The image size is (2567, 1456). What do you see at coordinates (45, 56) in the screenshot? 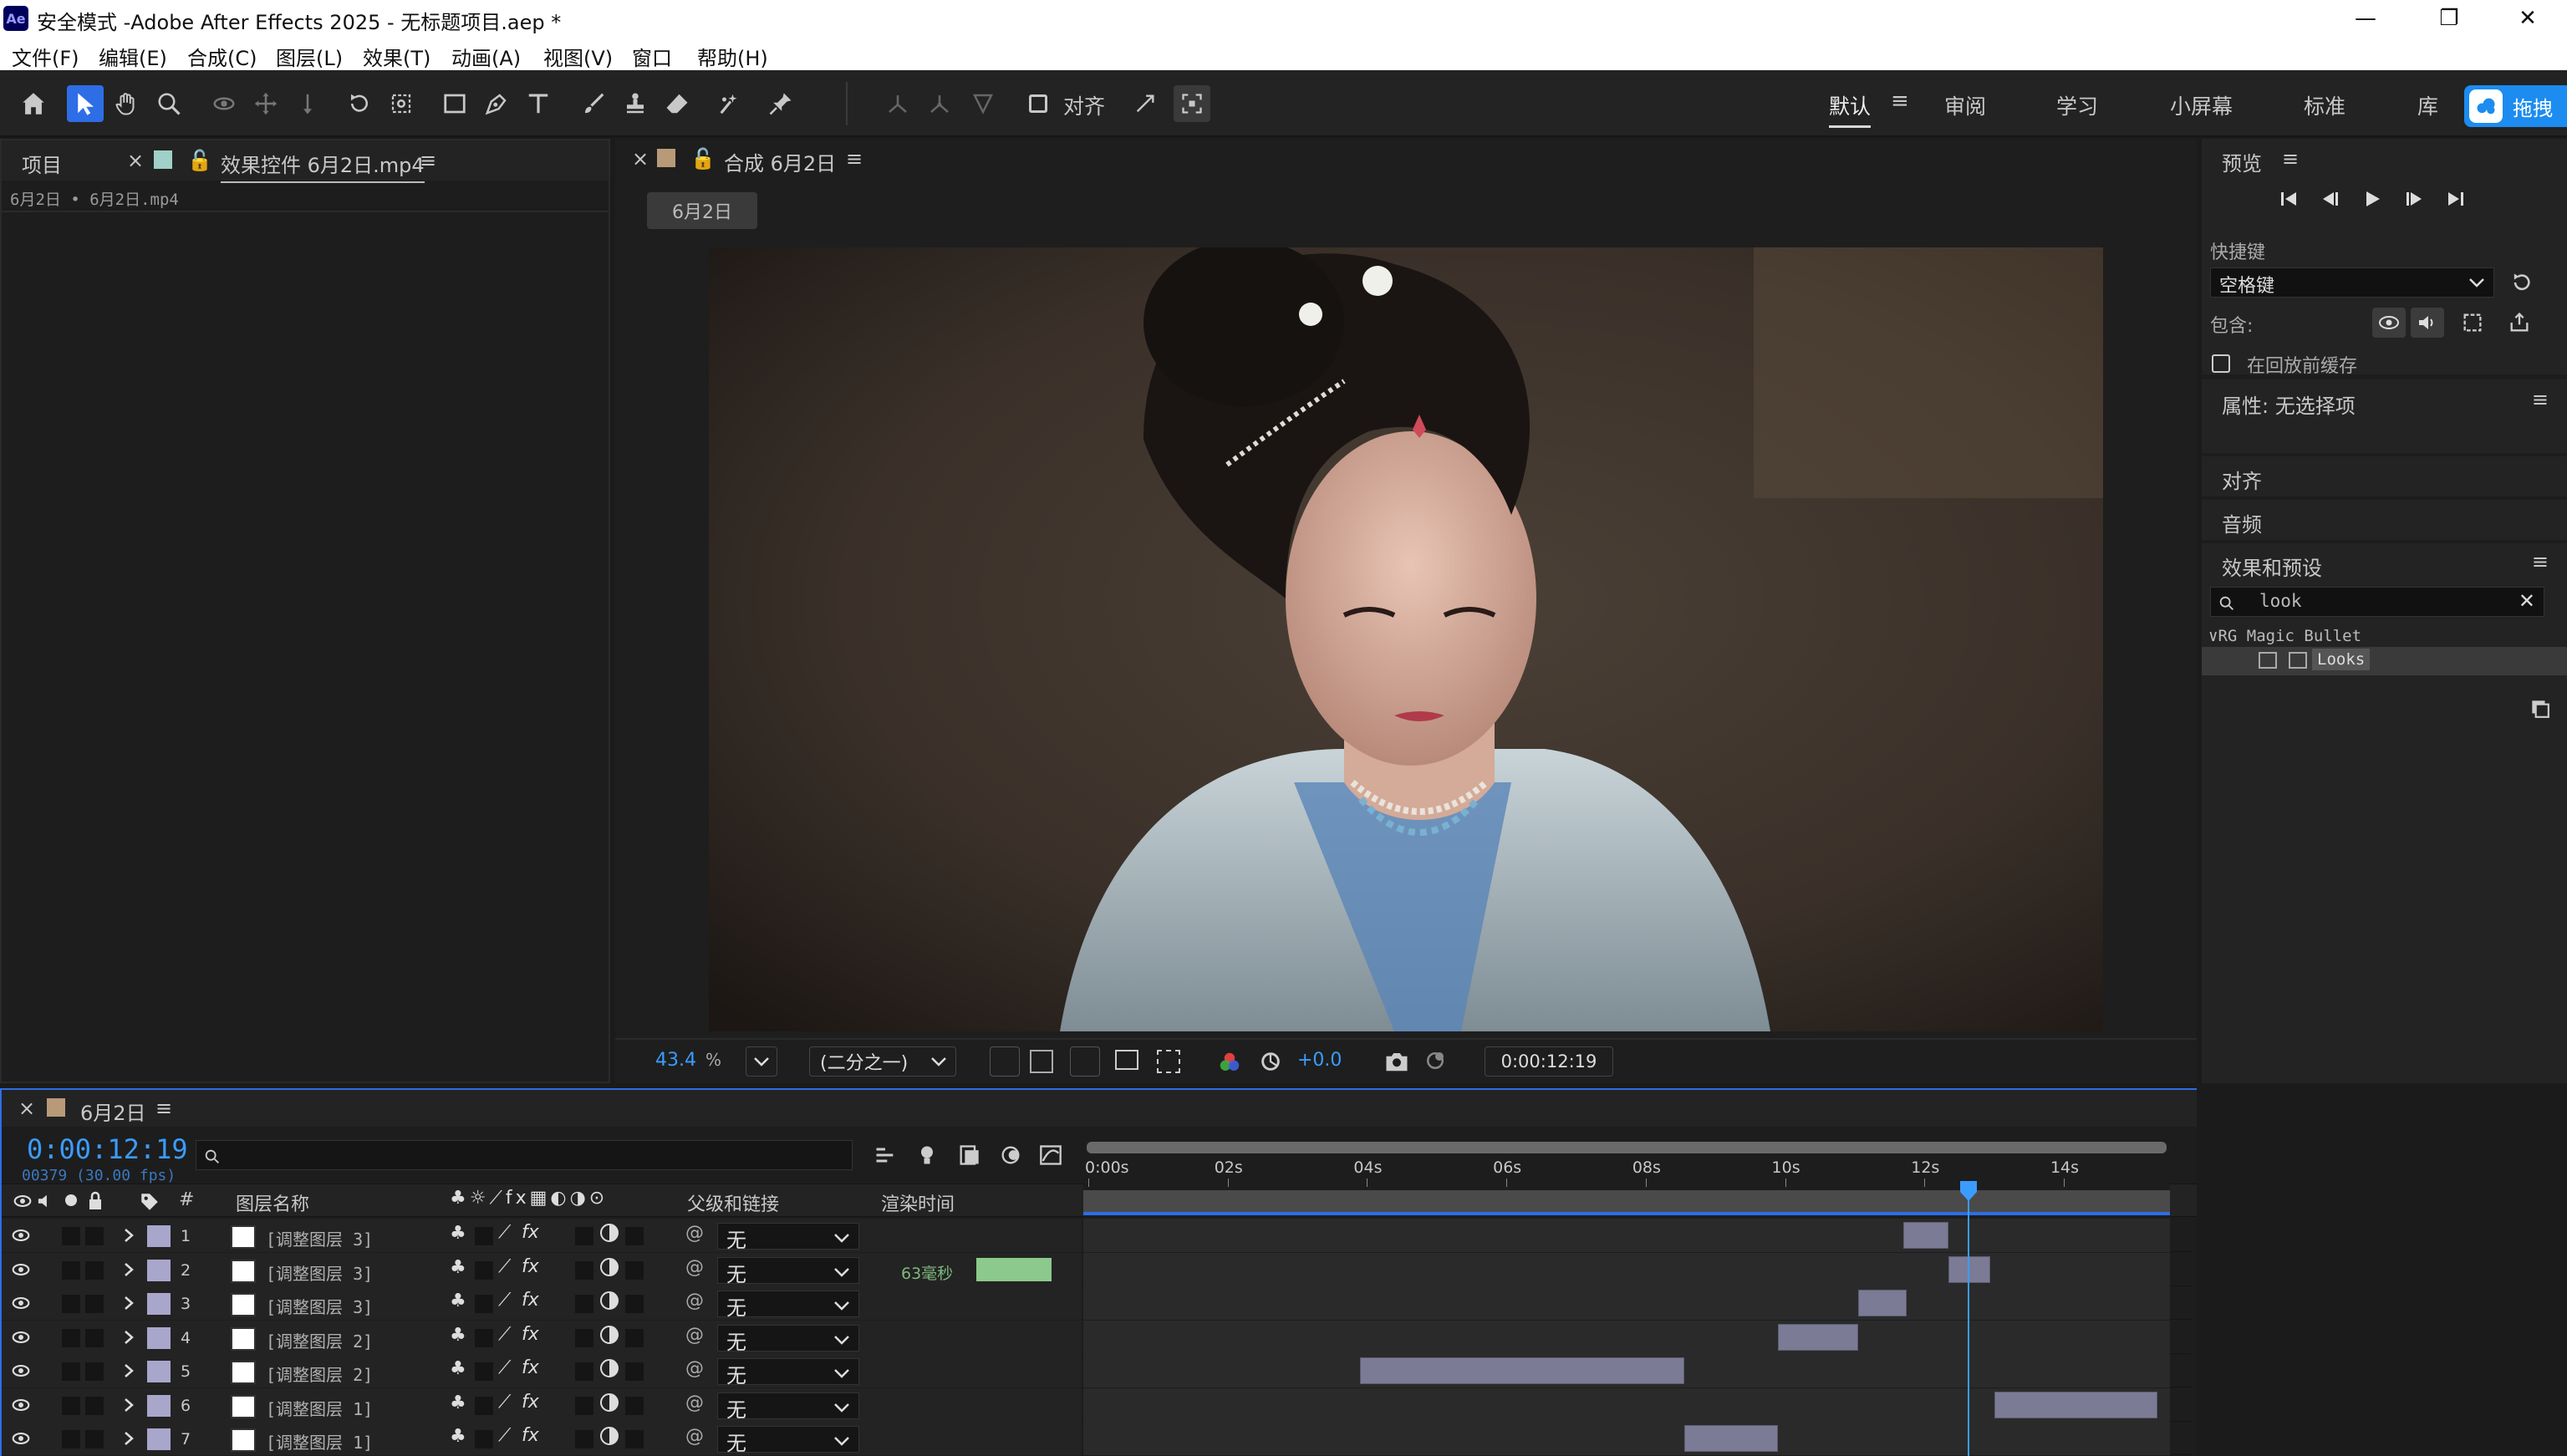
I see `menu-file: 文件(F)` at bounding box center [45, 56].